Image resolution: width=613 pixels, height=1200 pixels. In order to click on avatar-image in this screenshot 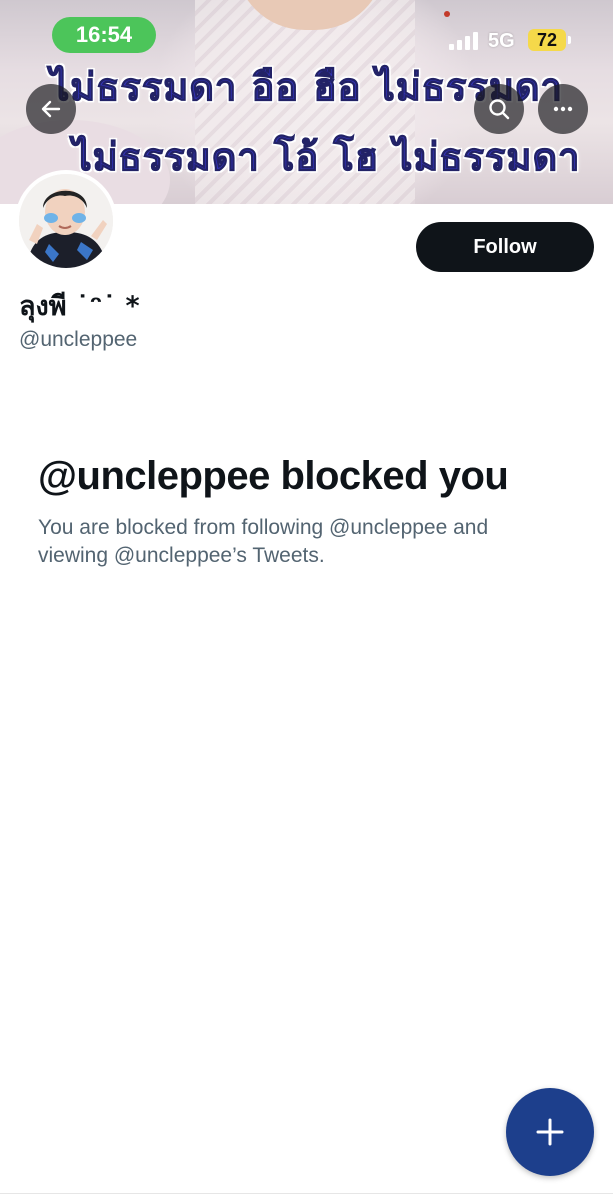, I will do `click(66, 221)`.